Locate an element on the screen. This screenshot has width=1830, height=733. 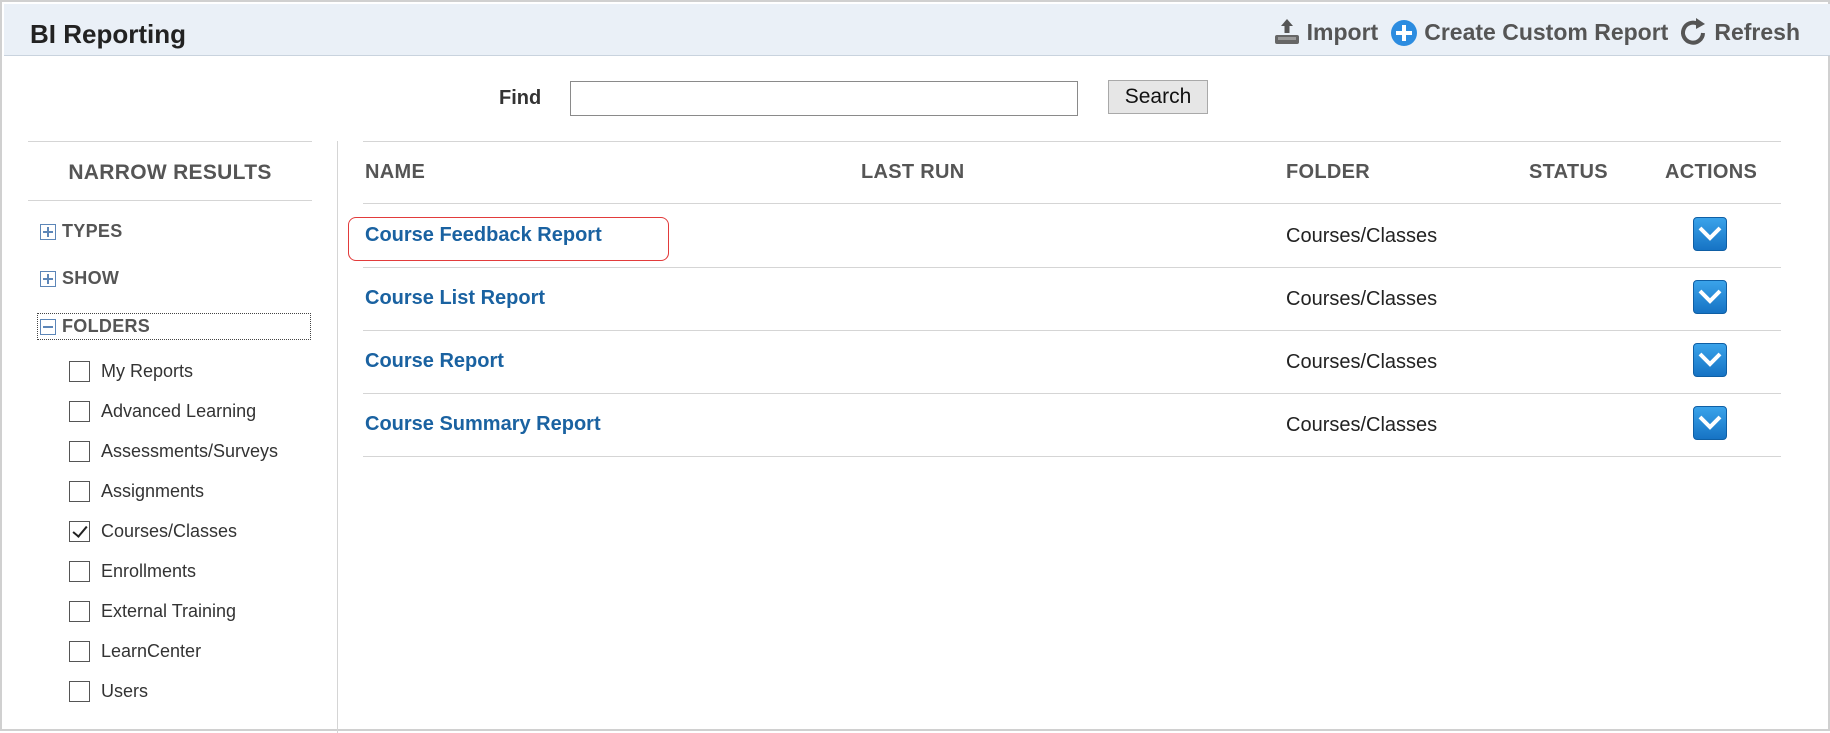
folder-assignments: Assignments is located at coordinates (173, 491).